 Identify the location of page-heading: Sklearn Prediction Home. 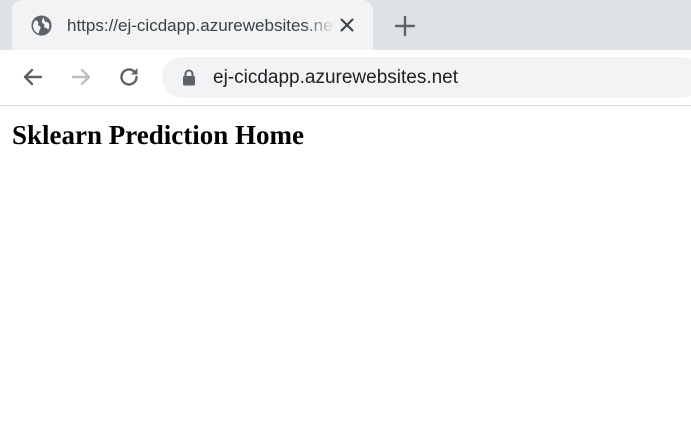
(158, 135).